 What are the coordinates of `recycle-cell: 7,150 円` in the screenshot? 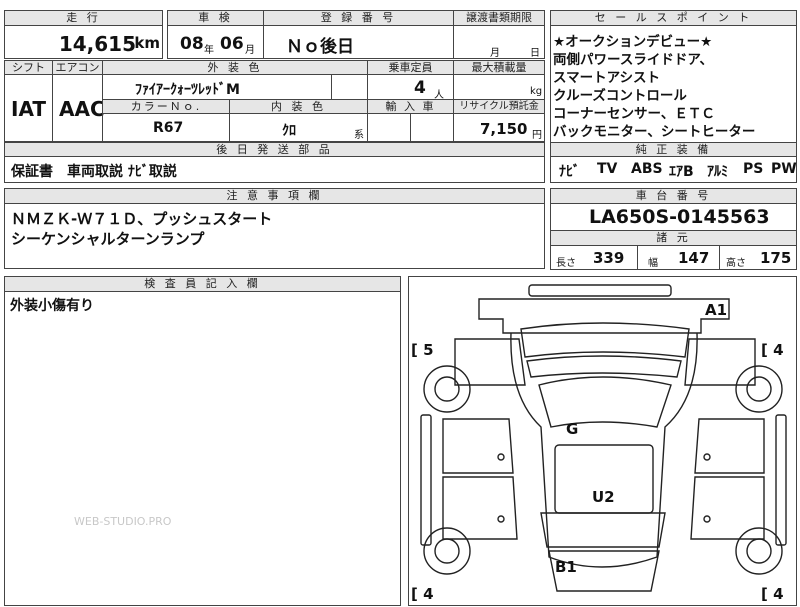 It's located at (499, 127).